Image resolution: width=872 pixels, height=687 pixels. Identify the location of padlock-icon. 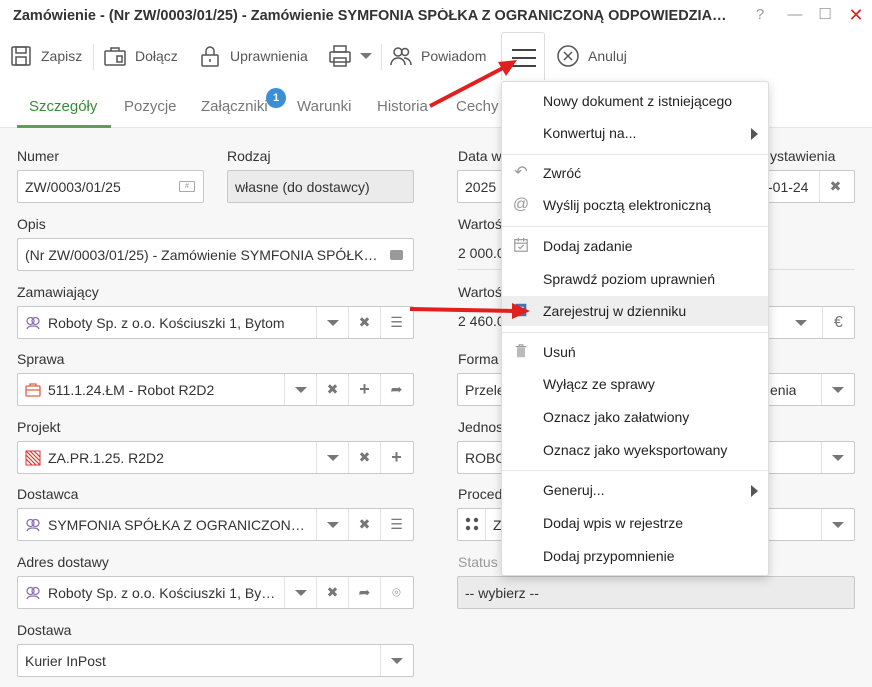
(210, 56).